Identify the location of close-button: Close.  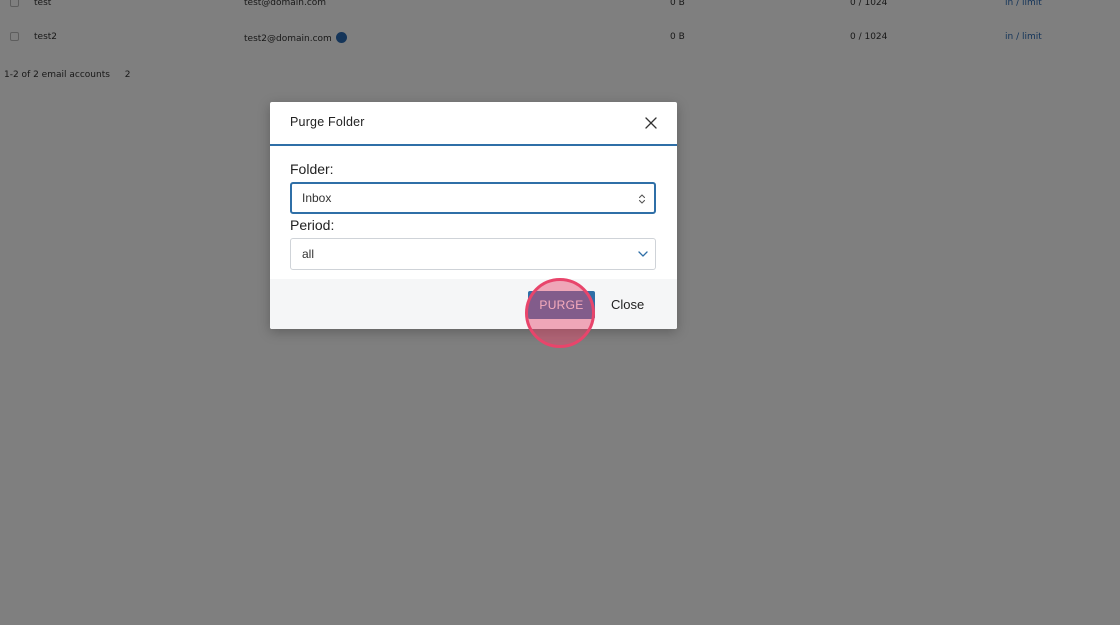
(627, 305).